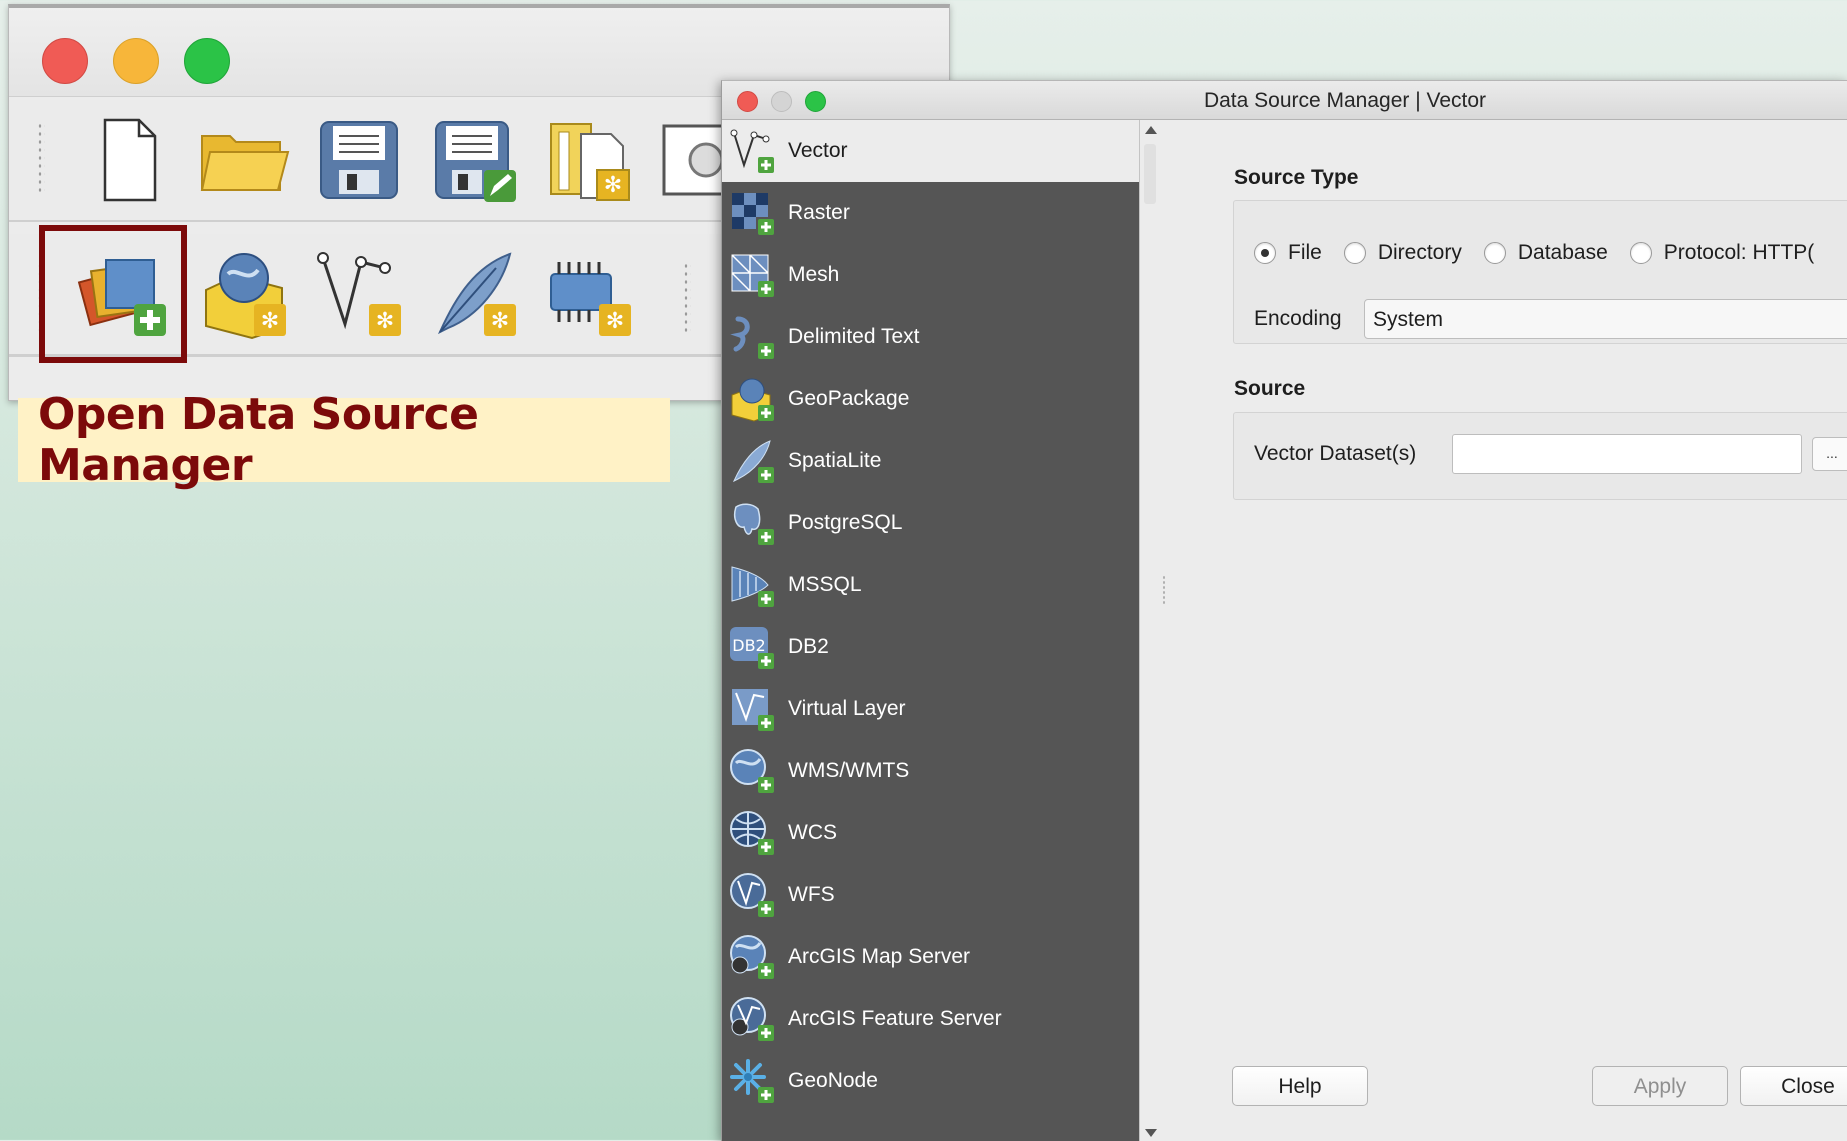  I want to click on mesh-icon, so click(752, 275).